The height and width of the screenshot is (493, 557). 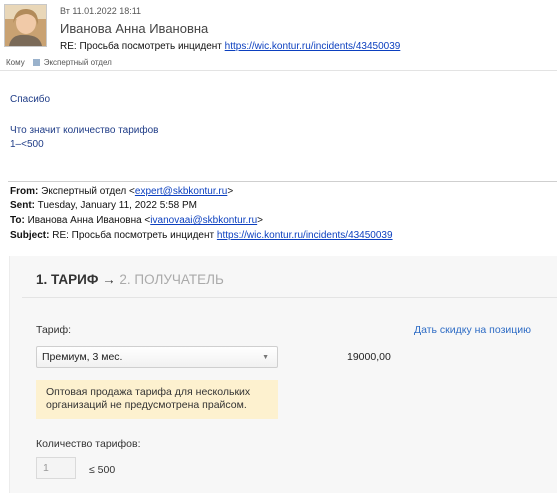 I want to click on wizard-steps: 1. ТАРИФ → 2. ПОЛУЧАТЕЛЬ, so click(x=130, y=279).